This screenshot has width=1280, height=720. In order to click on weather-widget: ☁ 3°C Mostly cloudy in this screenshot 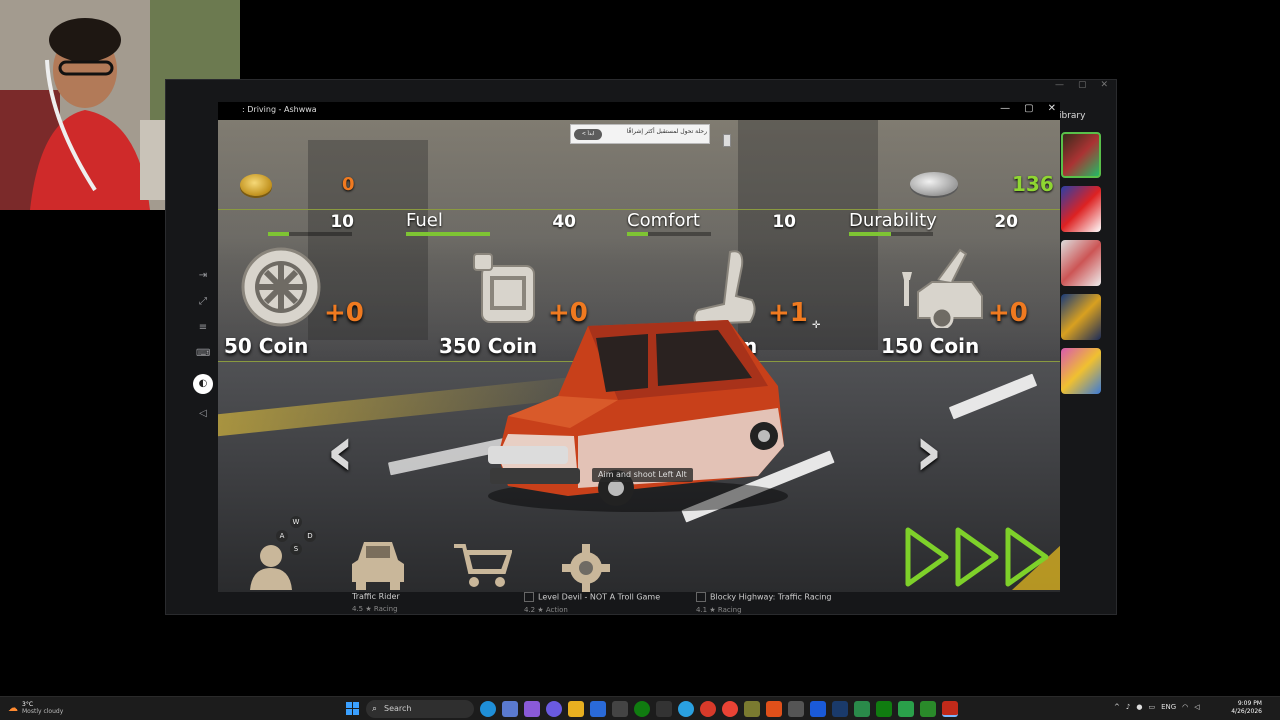, I will do `click(35, 708)`.